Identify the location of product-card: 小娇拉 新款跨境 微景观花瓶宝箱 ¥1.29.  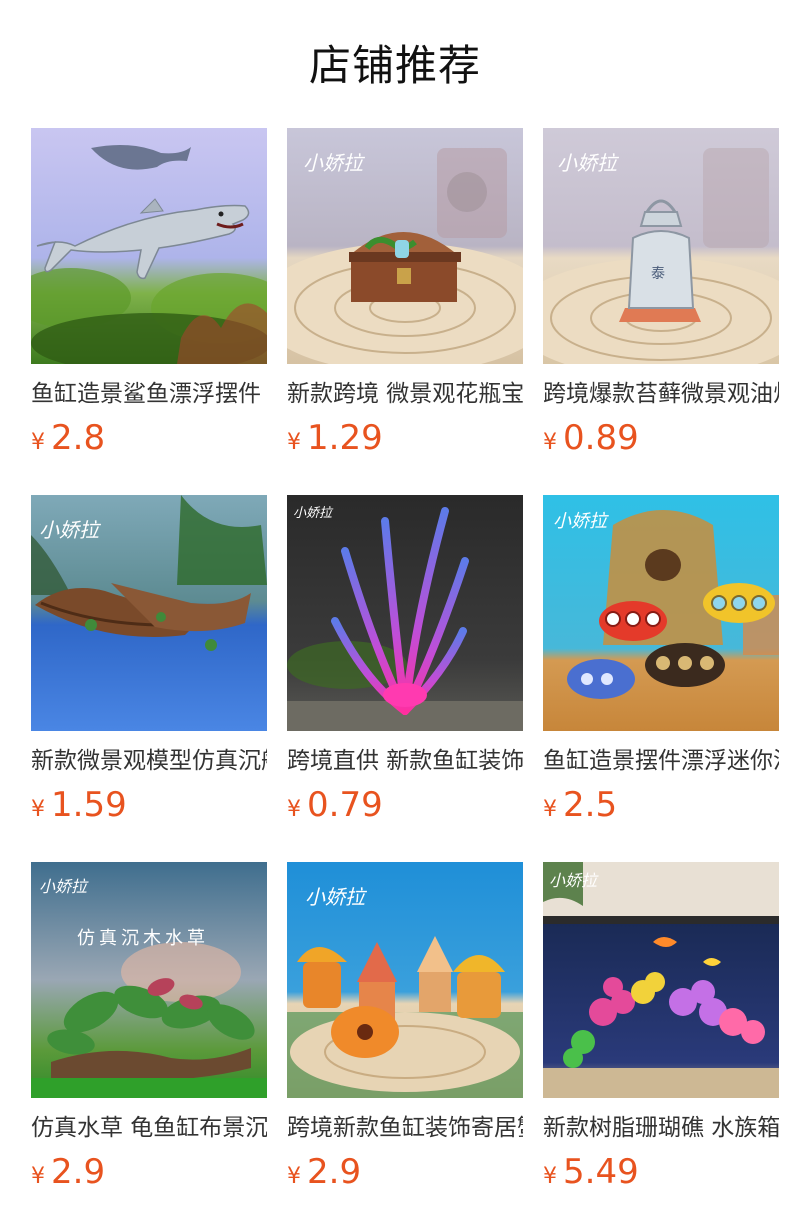
(405, 311).